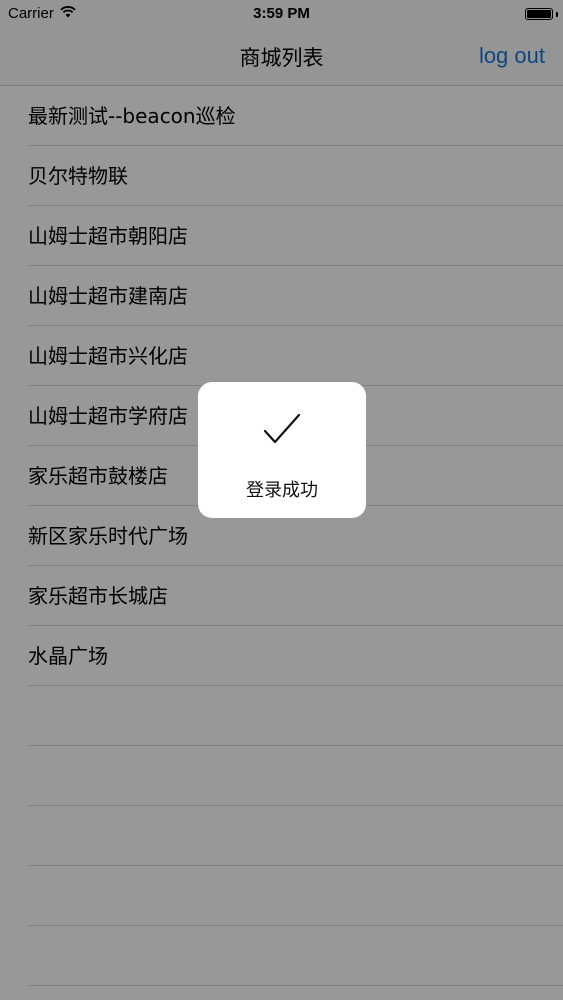 The image size is (563, 1000). What do you see at coordinates (282, 430) in the screenshot?
I see `checkmark-icon` at bounding box center [282, 430].